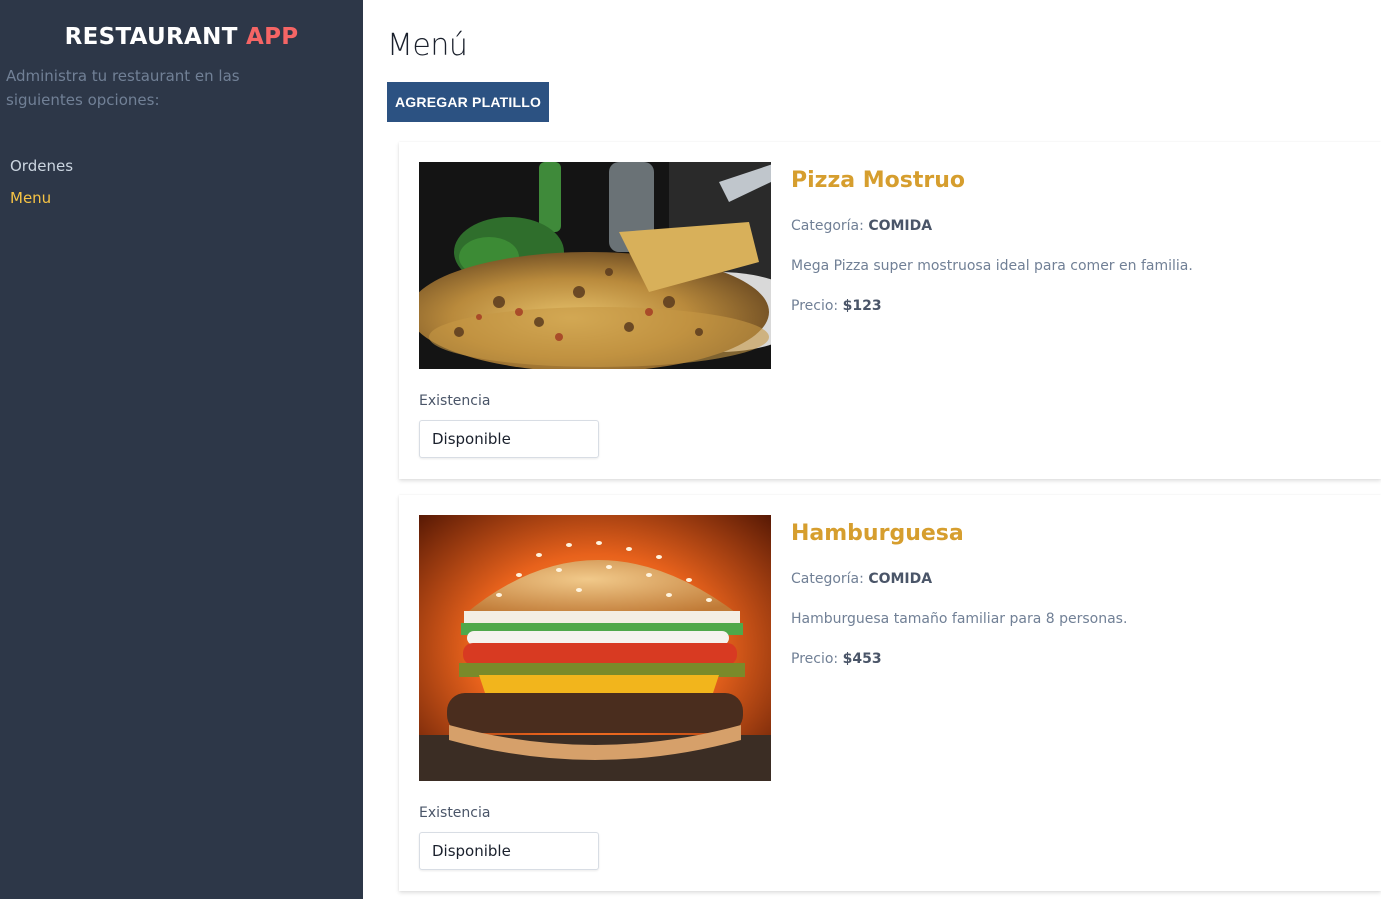  Describe the element at coordinates (183, 166) in the screenshot. I see `sidebar-item-ordenes: Ordenes` at that location.